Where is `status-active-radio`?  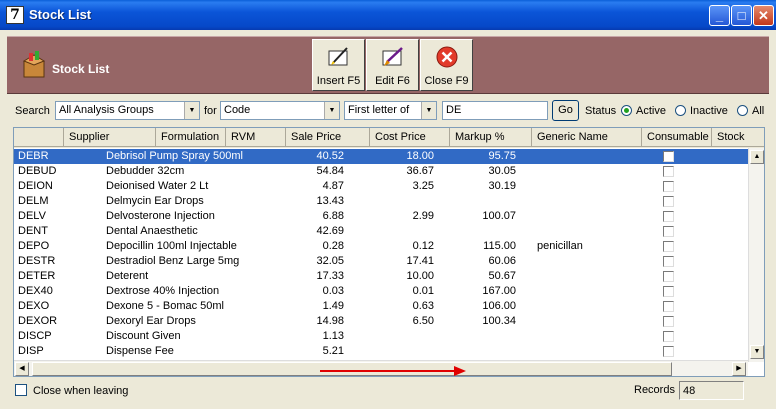 status-active-radio is located at coordinates (626, 110).